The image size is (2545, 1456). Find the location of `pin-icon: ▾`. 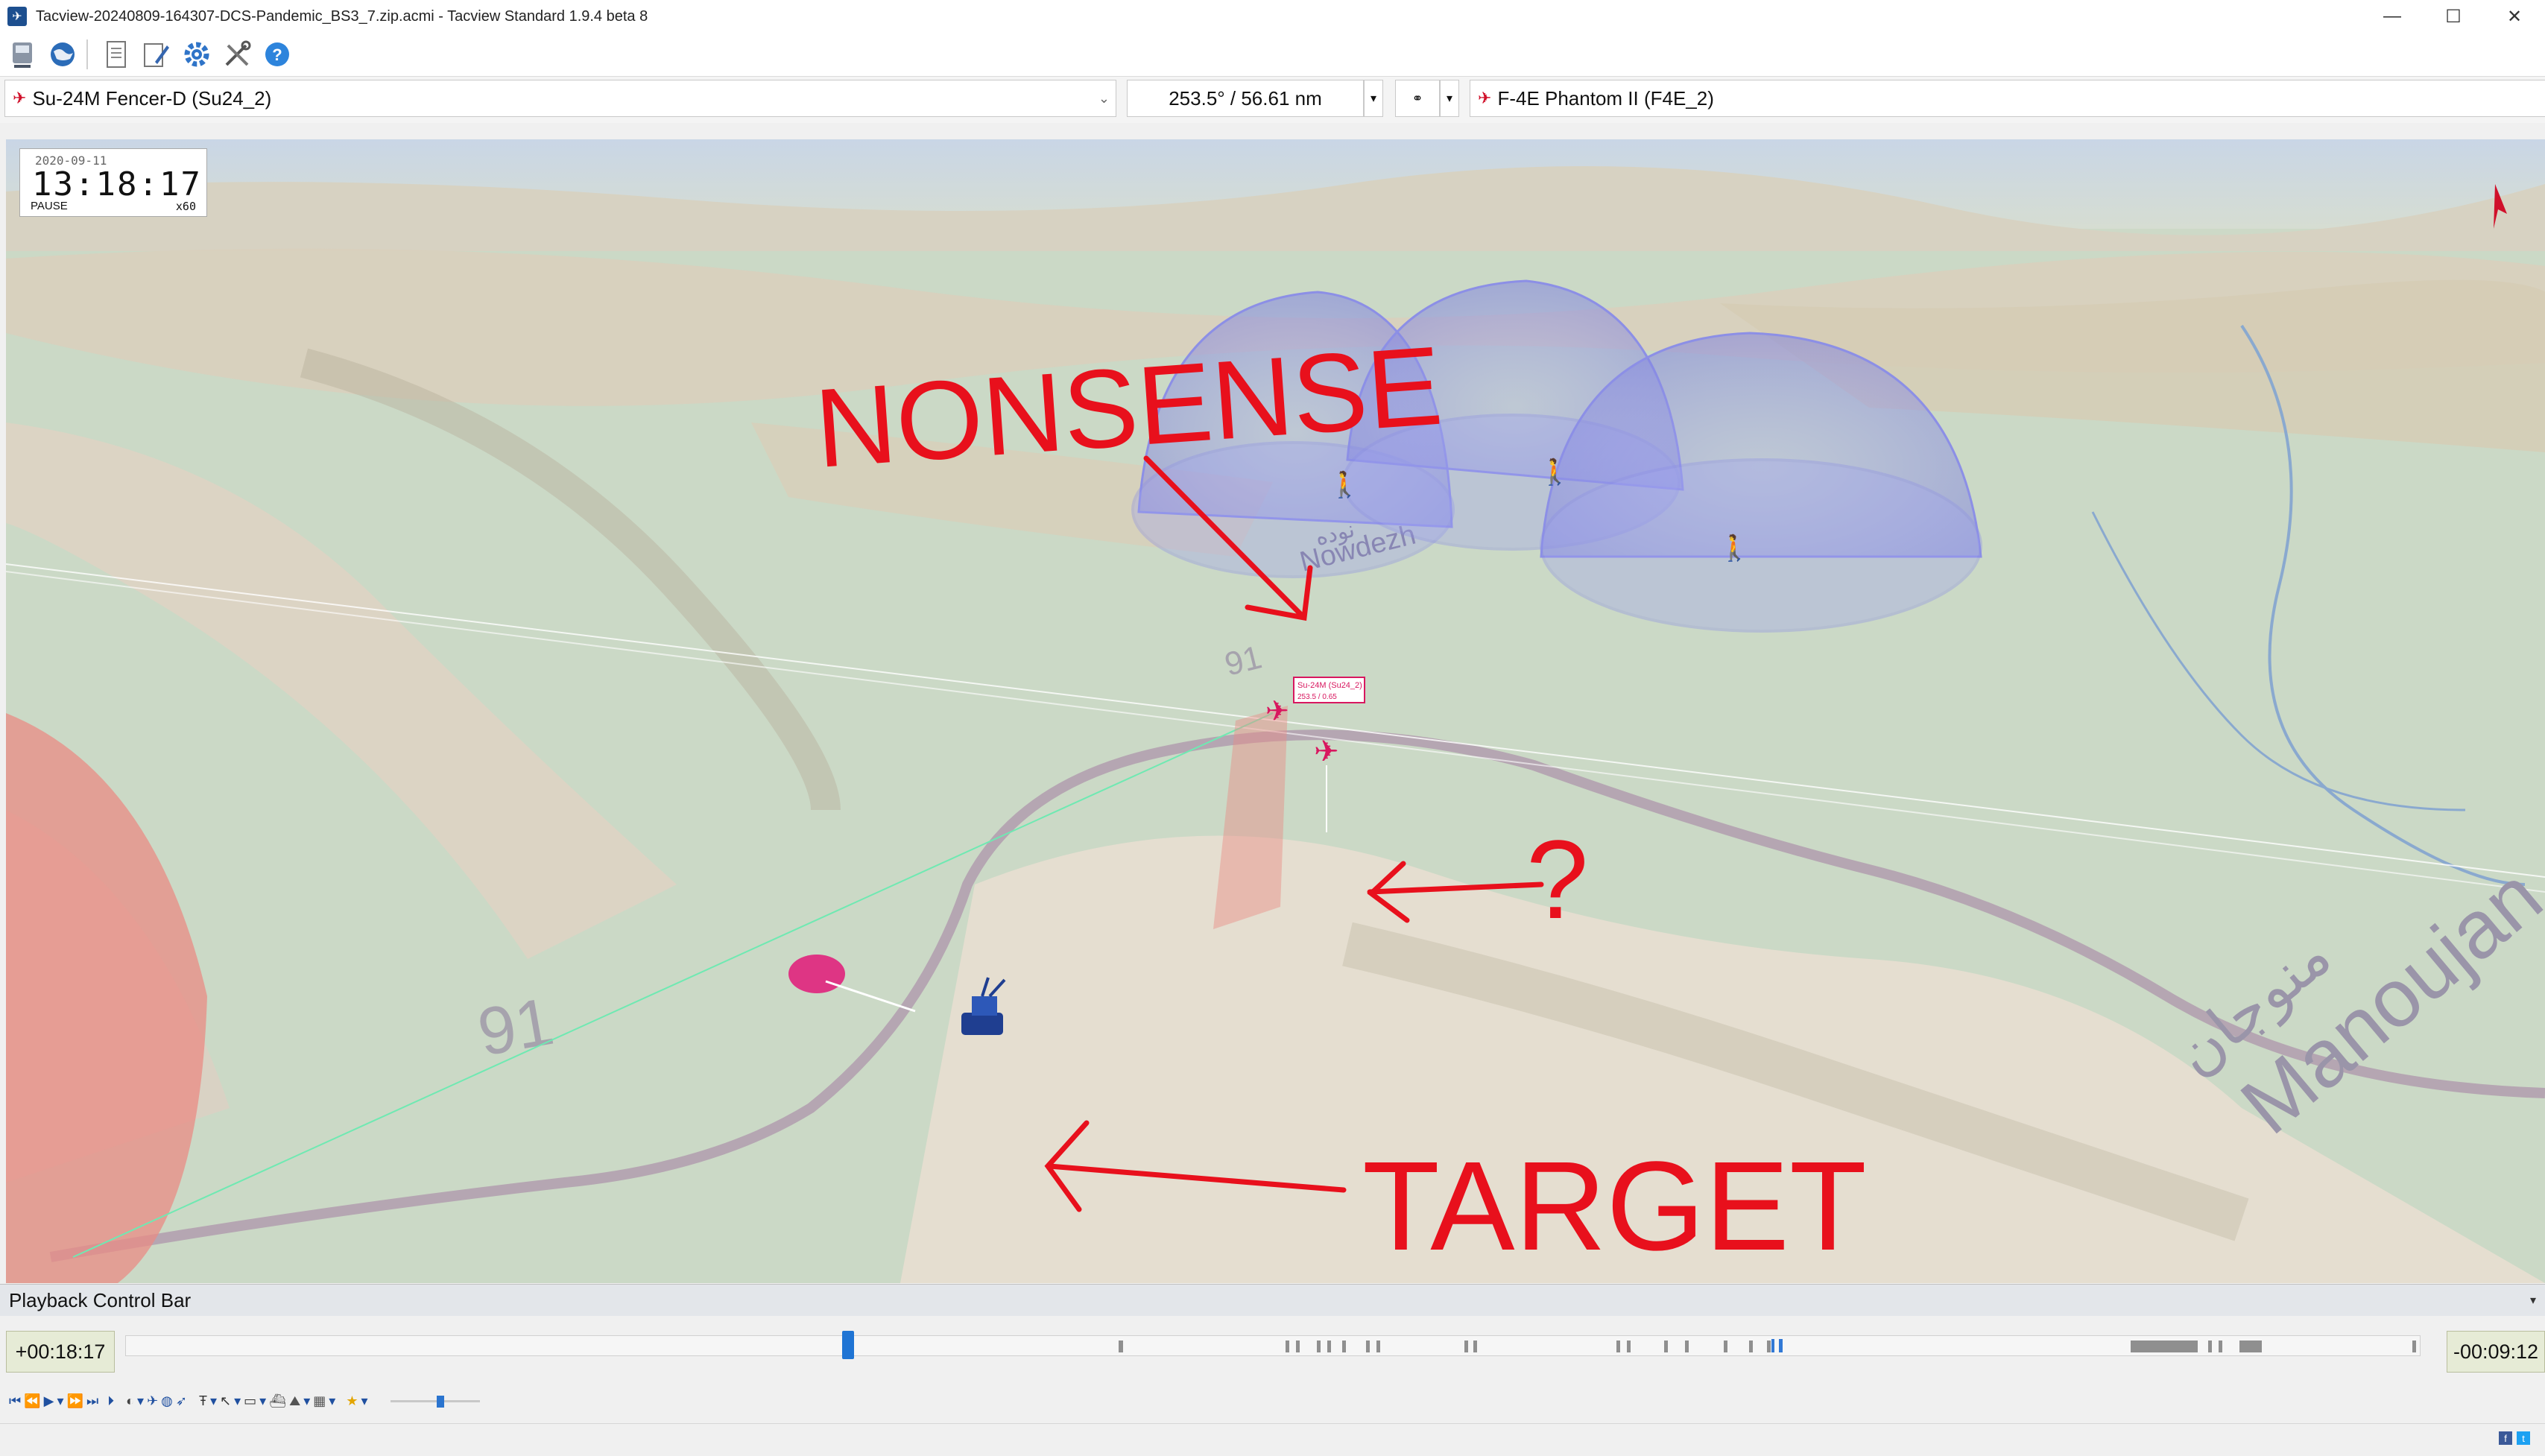

pin-icon: ▾ is located at coordinates (2533, 1300).